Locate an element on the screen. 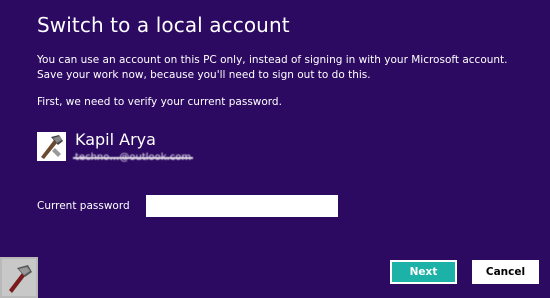 The height and width of the screenshot is (298, 550). hammer-icon is located at coordinates (19, 277).